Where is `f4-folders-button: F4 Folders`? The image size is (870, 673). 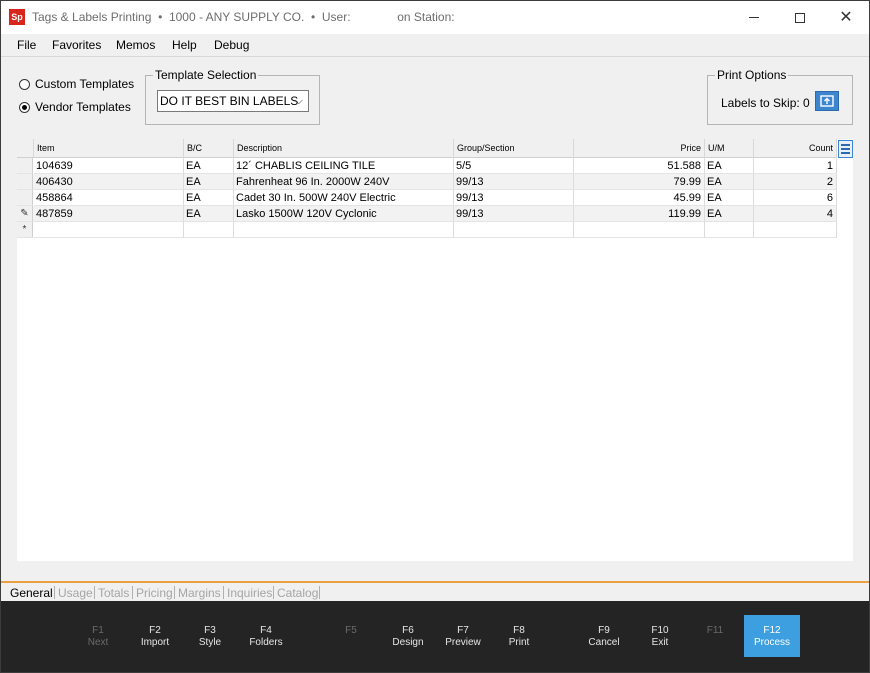
f4-folders-button: F4 Folders is located at coordinates (266, 636).